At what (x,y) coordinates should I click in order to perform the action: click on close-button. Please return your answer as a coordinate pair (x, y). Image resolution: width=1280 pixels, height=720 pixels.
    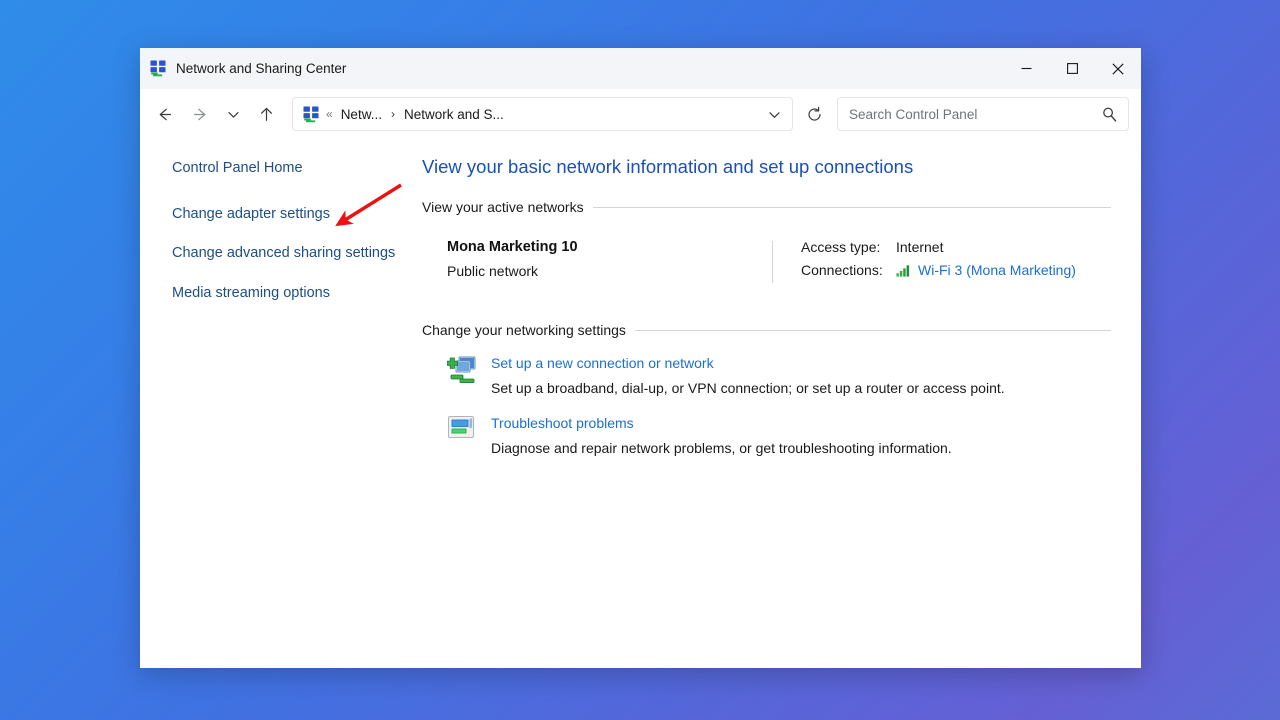
    Looking at the image, I should click on (1118, 68).